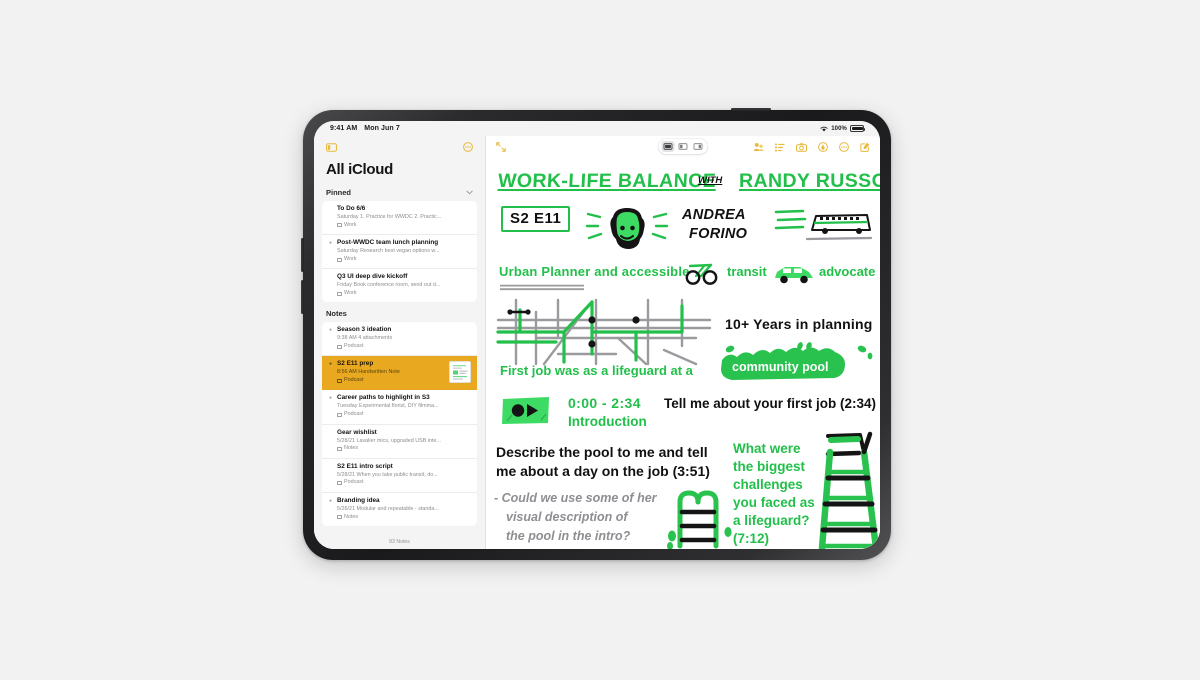 The width and height of the screenshot is (1200, 680). I want to click on play-button-icon, so click(526, 410).